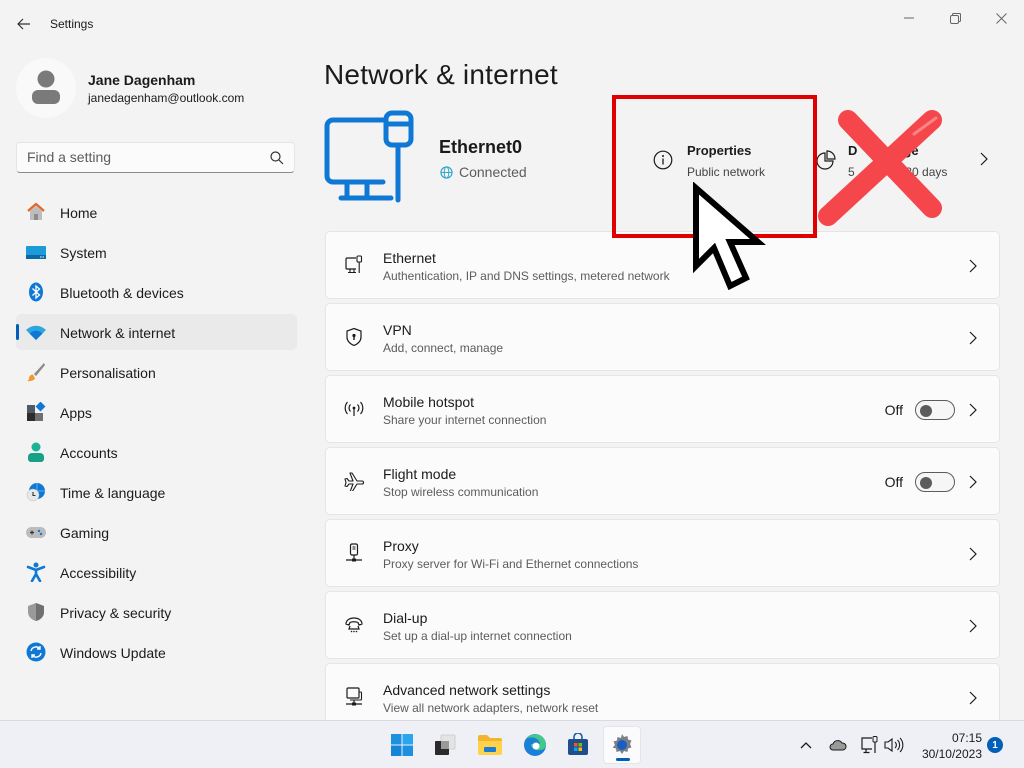 The width and height of the screenshot is (1024, 768). I want to click on minimize-button, so click(909, 18).